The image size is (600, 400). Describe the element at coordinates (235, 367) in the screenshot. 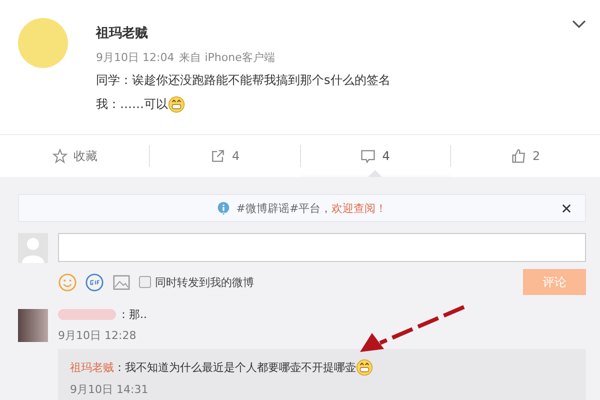

I see `reply-text: ：我不知道为什么最近是个人都要哪壶不开提哪壶` at that location.